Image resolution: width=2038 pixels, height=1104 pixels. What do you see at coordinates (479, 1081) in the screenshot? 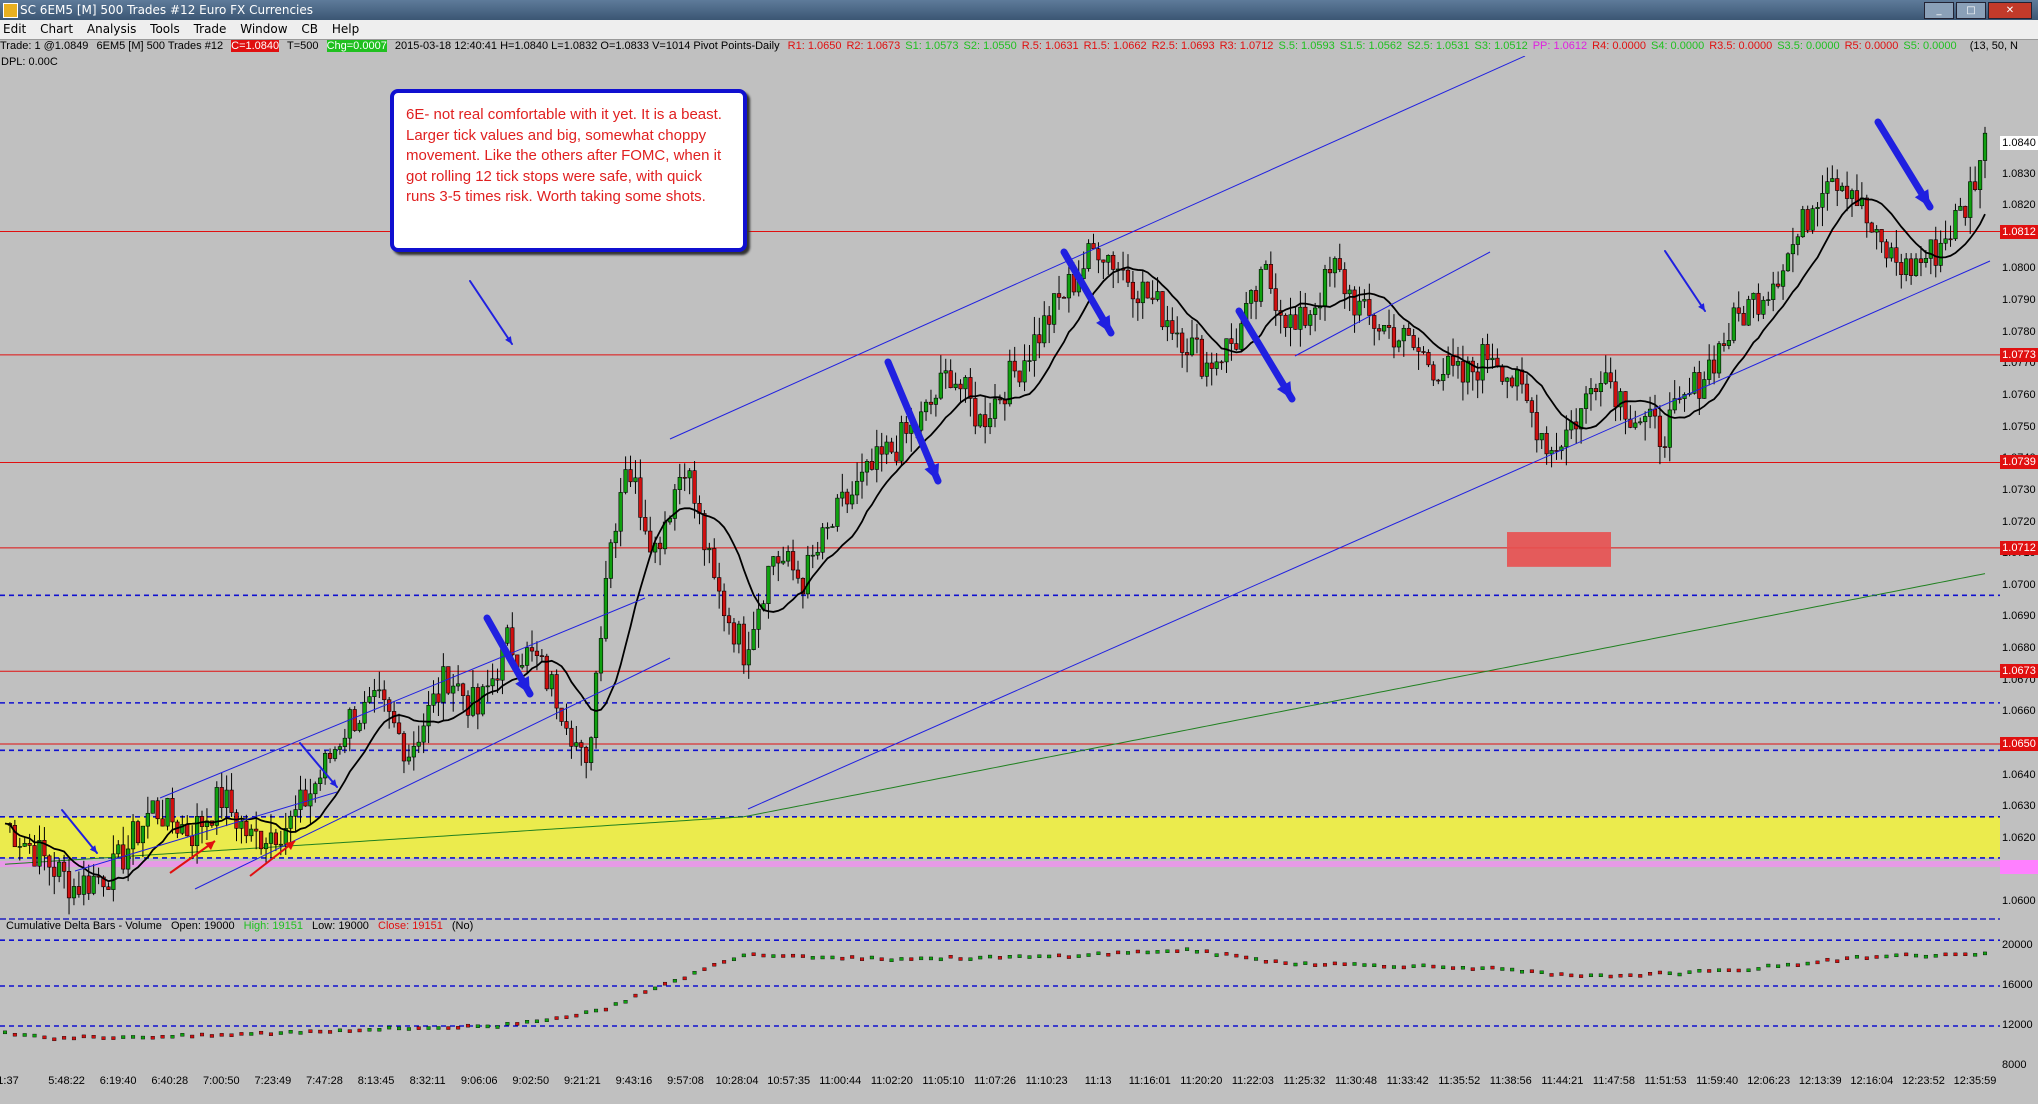
I see `time-tick-label: 9:06:06` at bounding box center [479, 1081].